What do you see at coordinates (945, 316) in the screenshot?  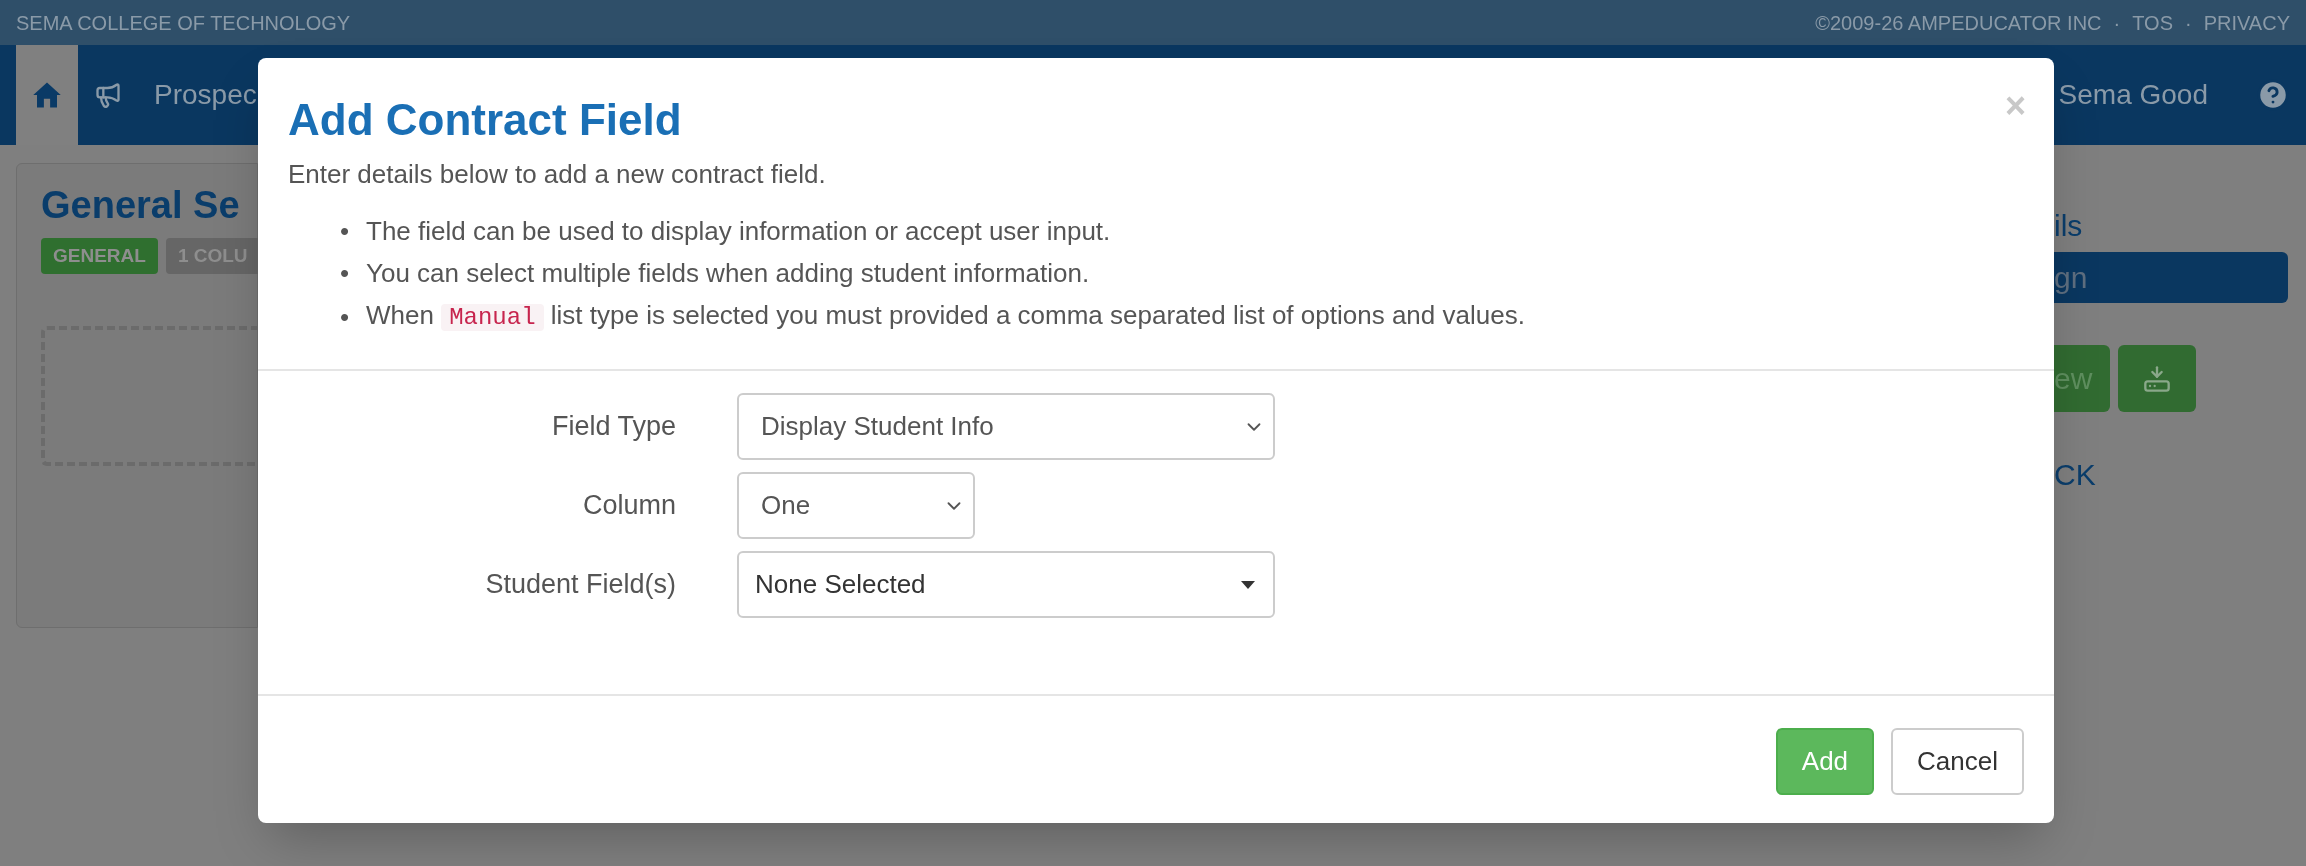 I see `bullet-text: When Manual list type is selected you must provided a comma separated list of options and values.` at bounding box center [945, 316].